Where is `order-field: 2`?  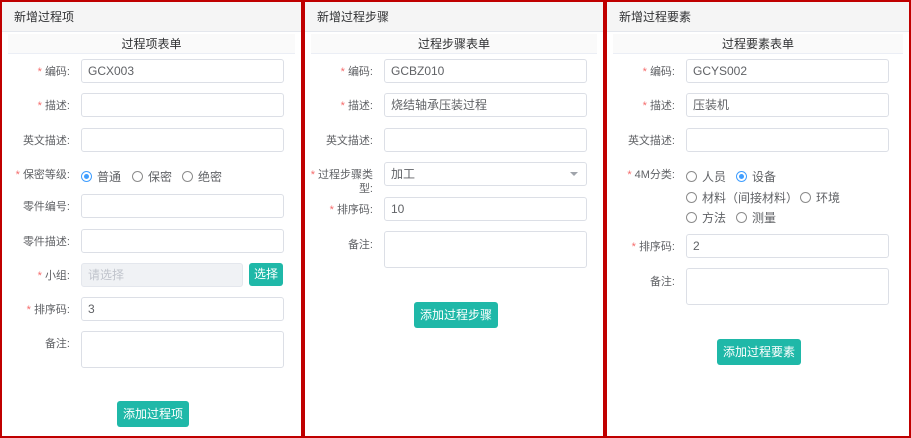 order-field: 2 is located at coordinates (787, 246).